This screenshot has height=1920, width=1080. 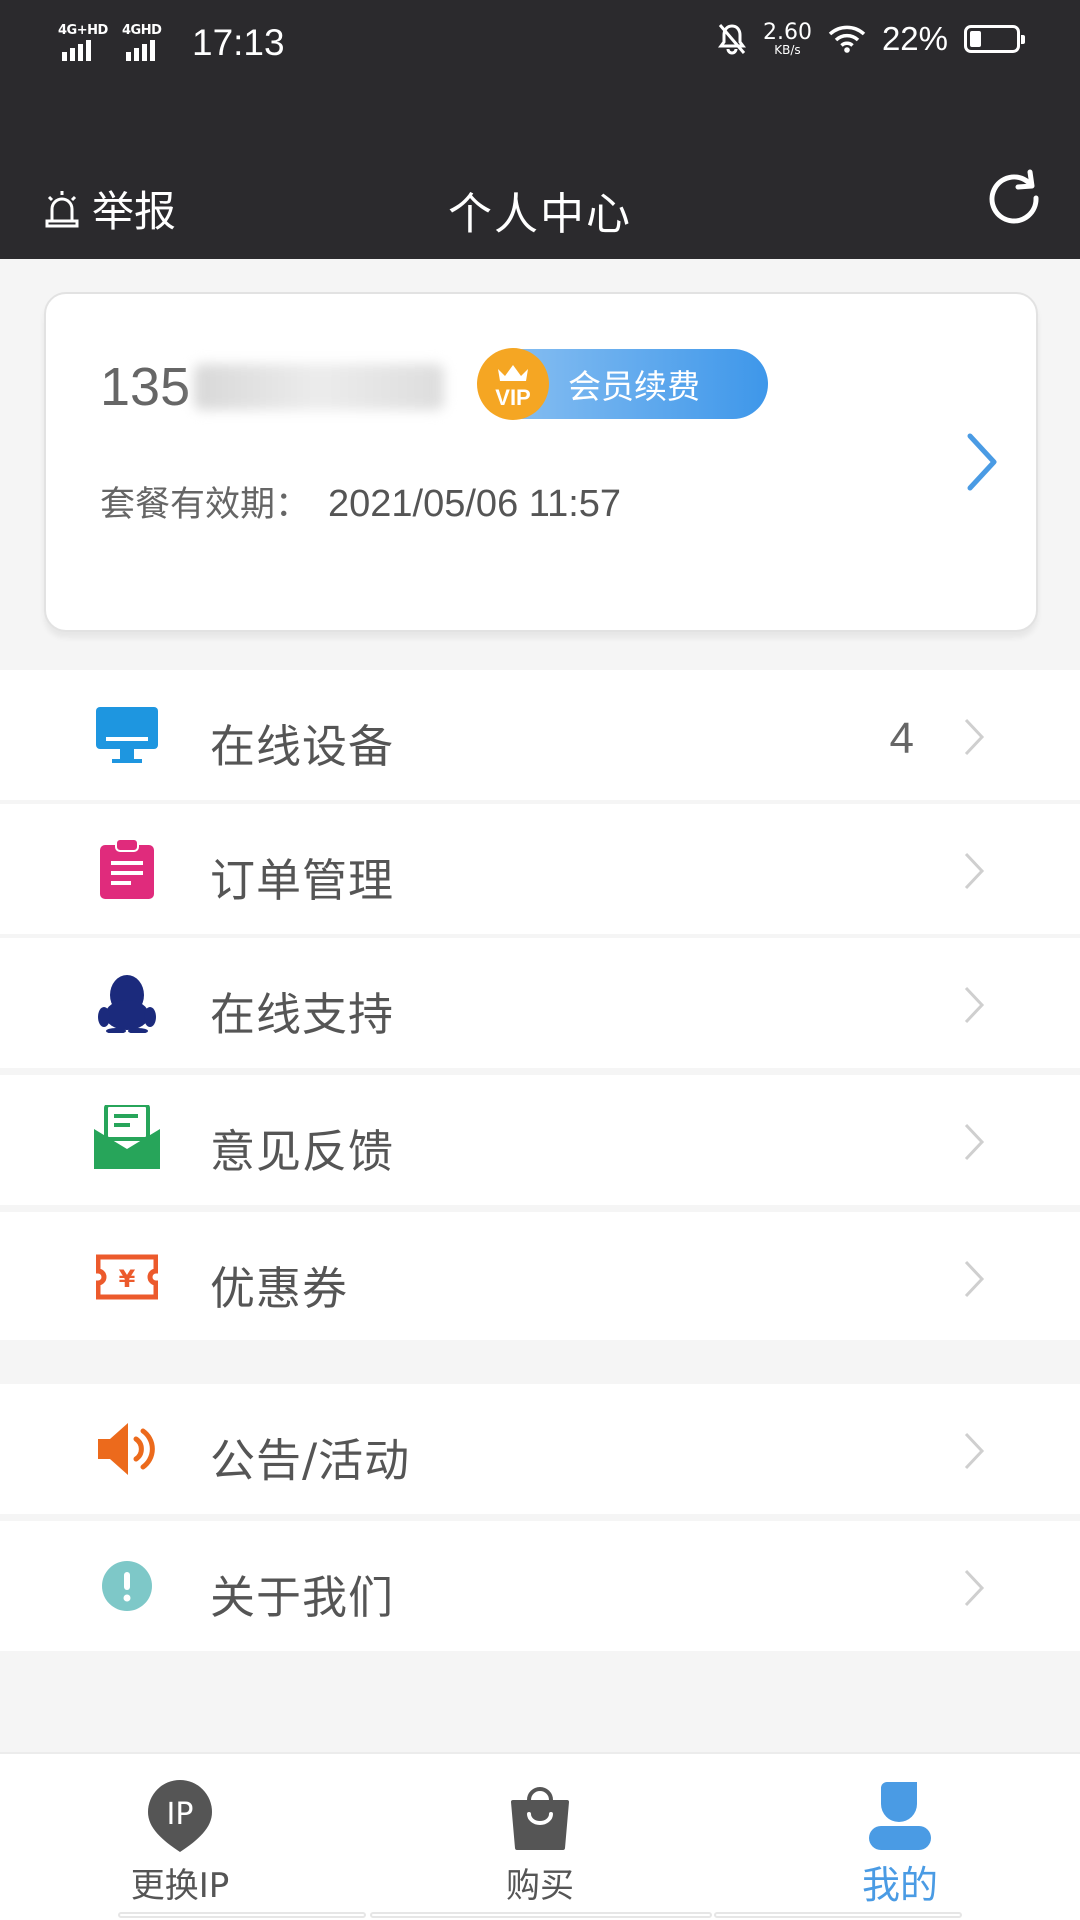 I want to click on plan-expiry: 套餐有效期： 2021/05/06 11:57, so click(x=360, y=501).